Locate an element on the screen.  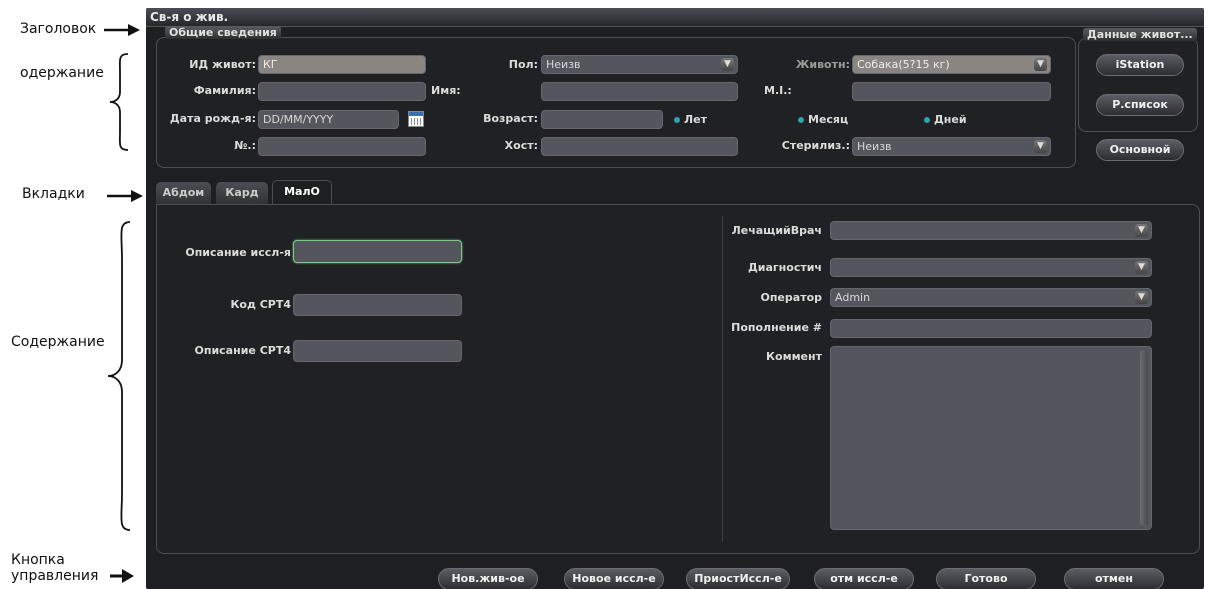
surname-label: Фамилия: is located at coordinates (224, 90).